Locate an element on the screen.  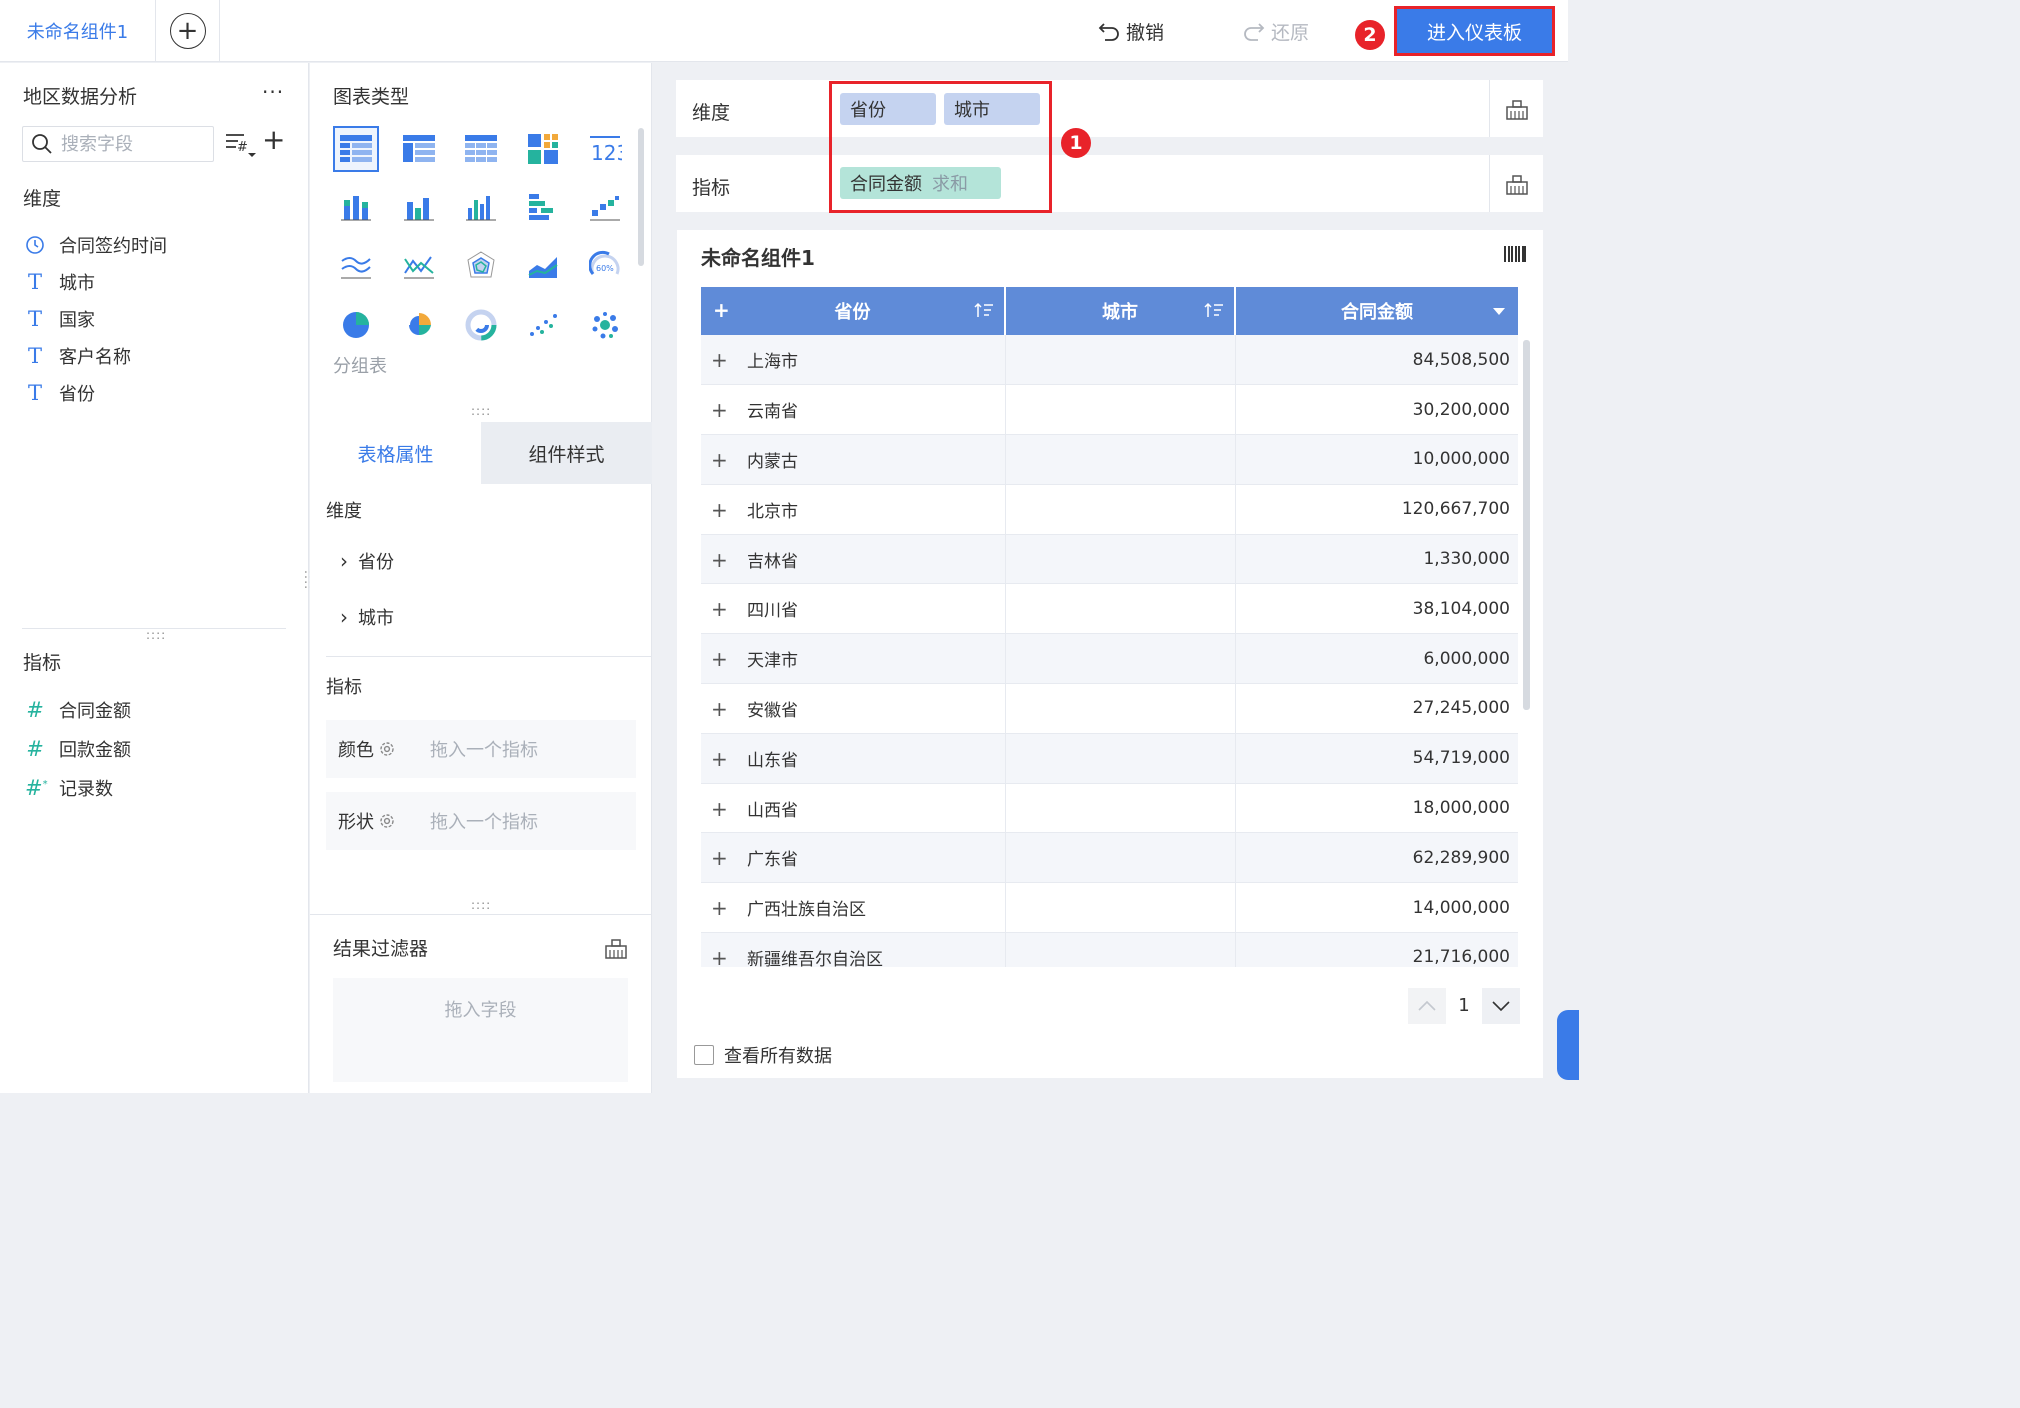
field-item-province: T 省份 is located at coordinates (160, 392).